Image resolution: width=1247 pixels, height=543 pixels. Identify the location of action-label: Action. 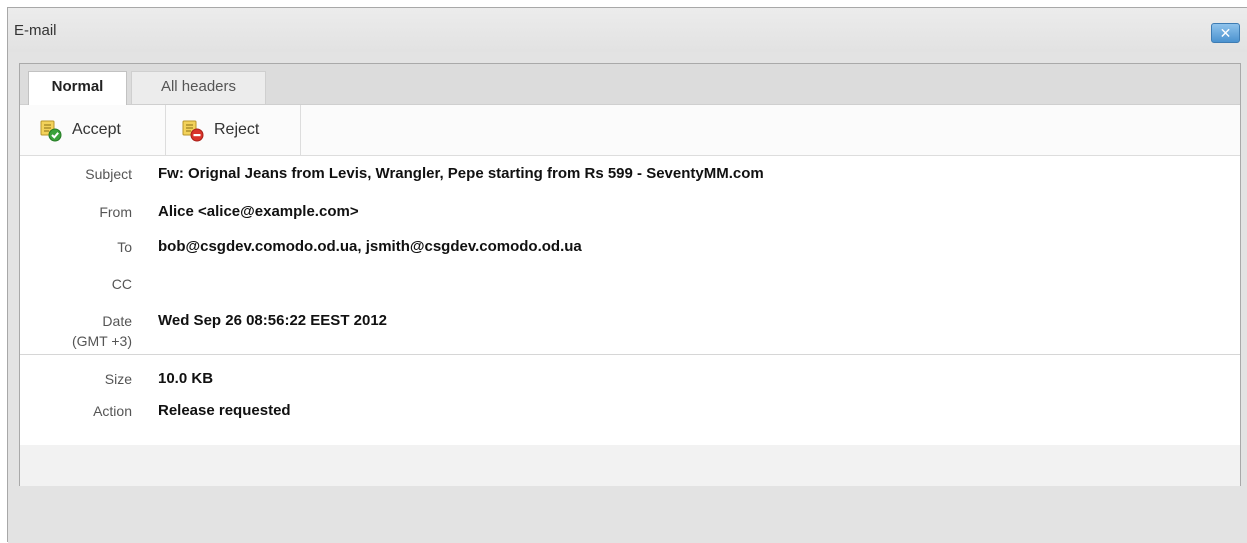
(112, 411).